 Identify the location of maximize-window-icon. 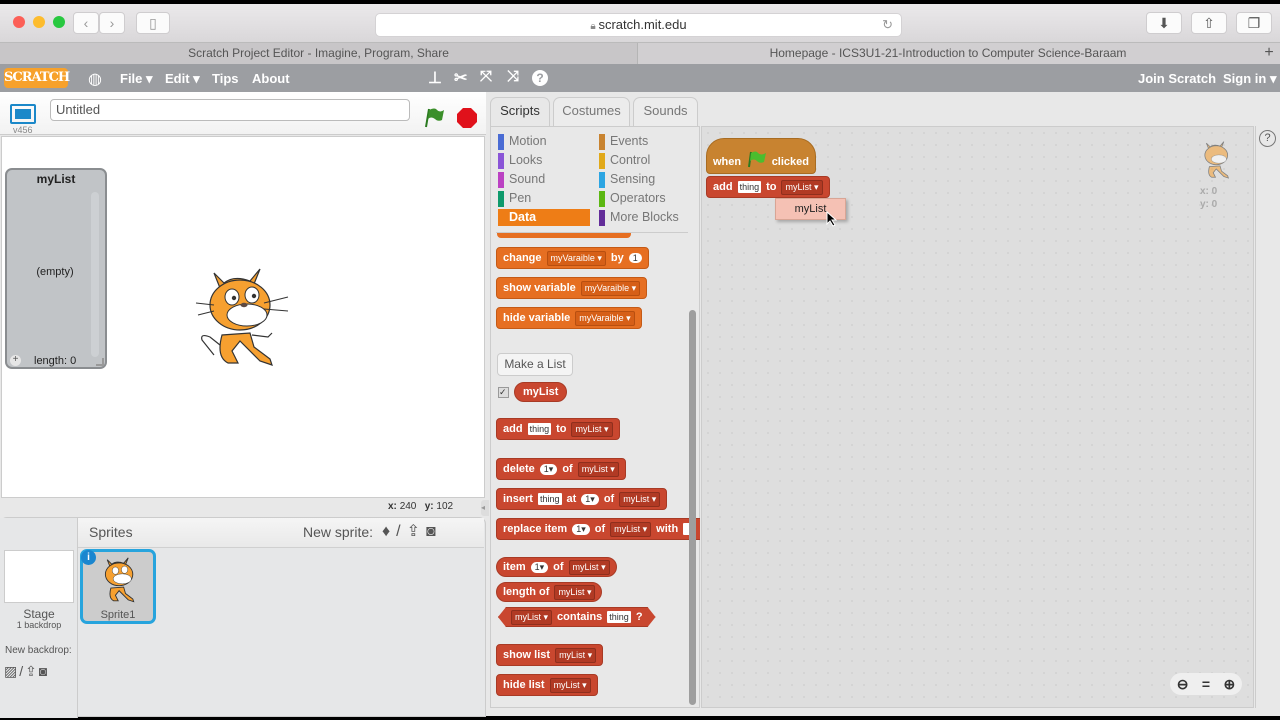
(59, 22).